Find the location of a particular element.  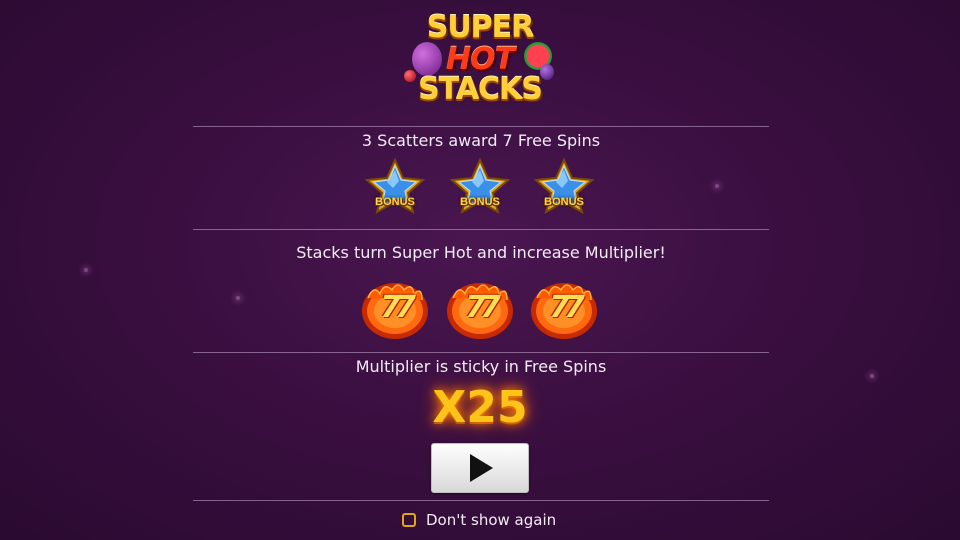

logo-word-super: SUPER is located at coordinates (480, 27).